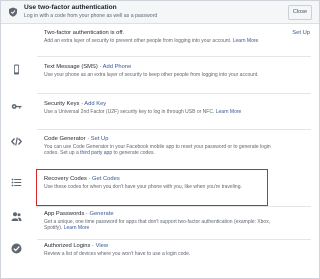  I want to click on method-title-authorized-logins: Authorized Logins · View, so click(76, 246).